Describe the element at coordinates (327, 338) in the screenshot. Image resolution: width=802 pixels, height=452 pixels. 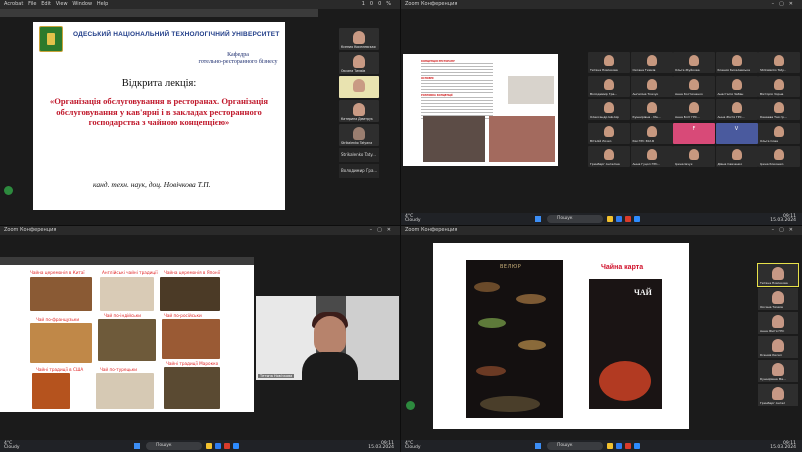
I see `speaker-video: Тетяна Новічкова` at that location.